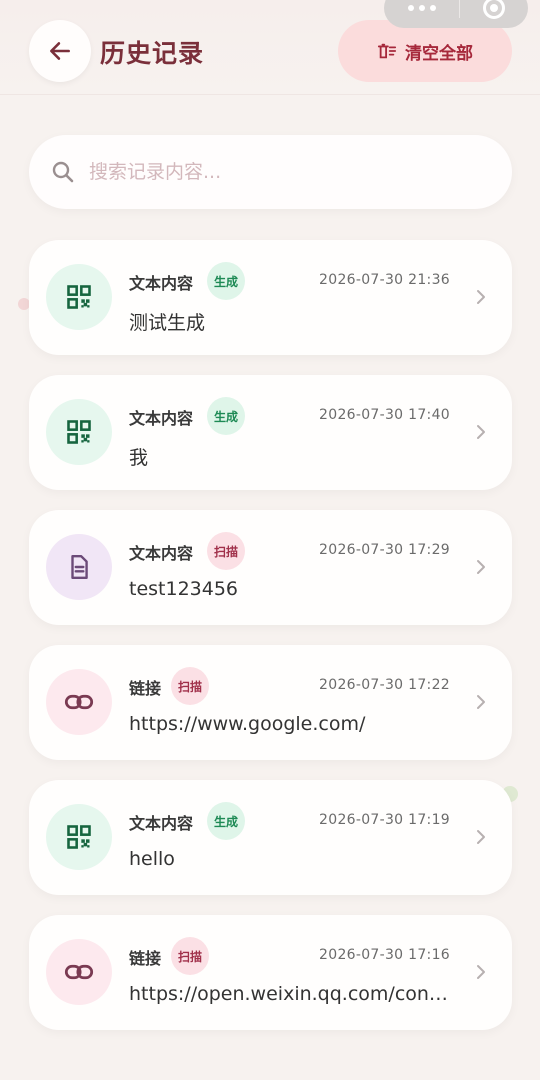 This screenshot has height=1080, width=540. I want to click on record-content: 我, so click(139, 458).